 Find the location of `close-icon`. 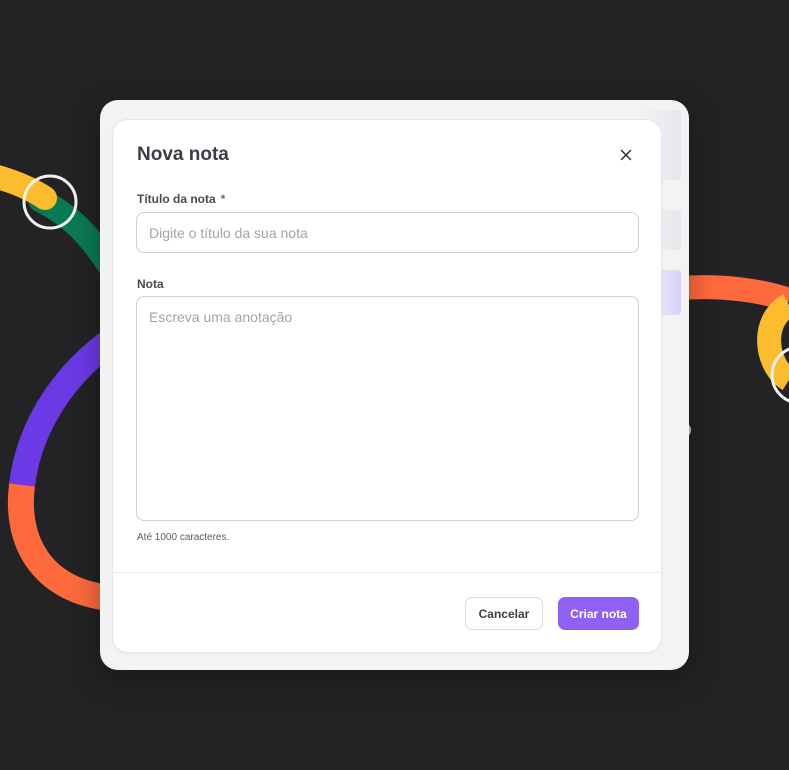

close-icon is located at coordinates (626, 155).